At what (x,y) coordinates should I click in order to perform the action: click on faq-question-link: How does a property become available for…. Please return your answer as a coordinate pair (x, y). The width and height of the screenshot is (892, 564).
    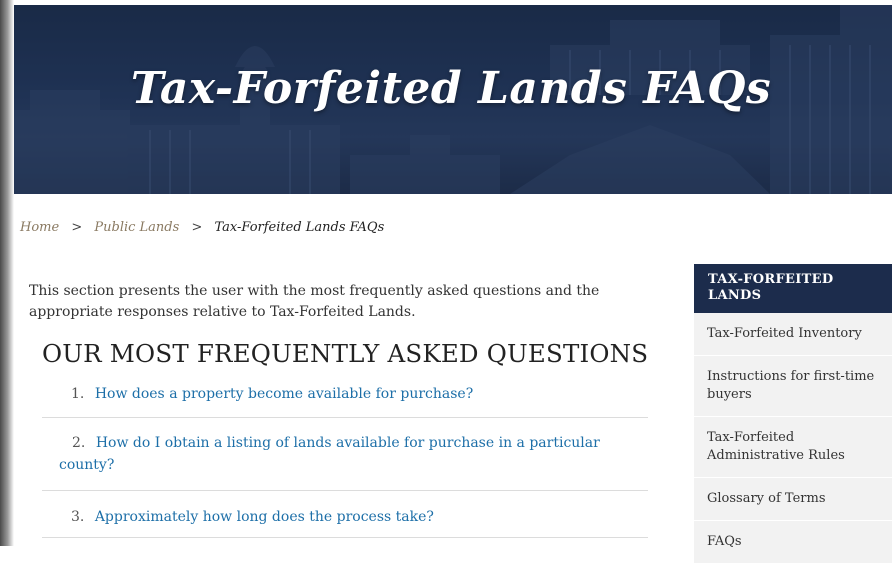
    Looking at the image, I should click on (284, 394).